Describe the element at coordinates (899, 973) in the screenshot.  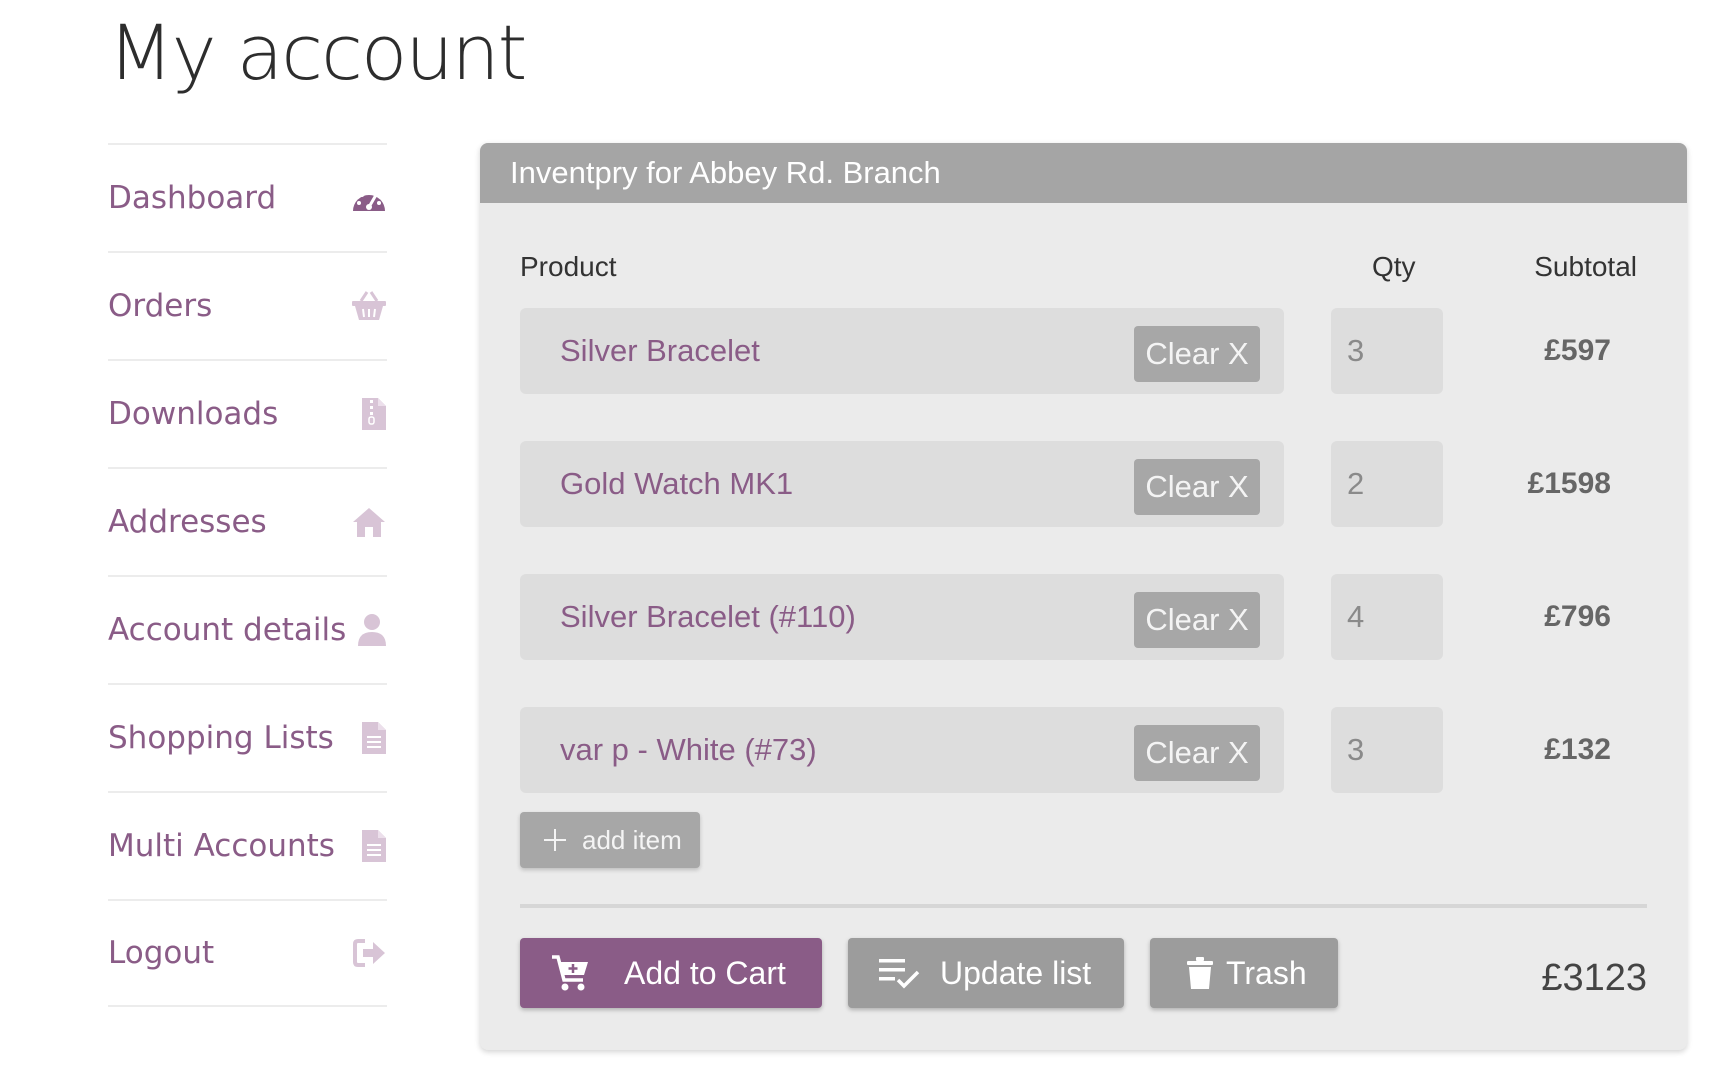
I see `checklist-icon` at that location.